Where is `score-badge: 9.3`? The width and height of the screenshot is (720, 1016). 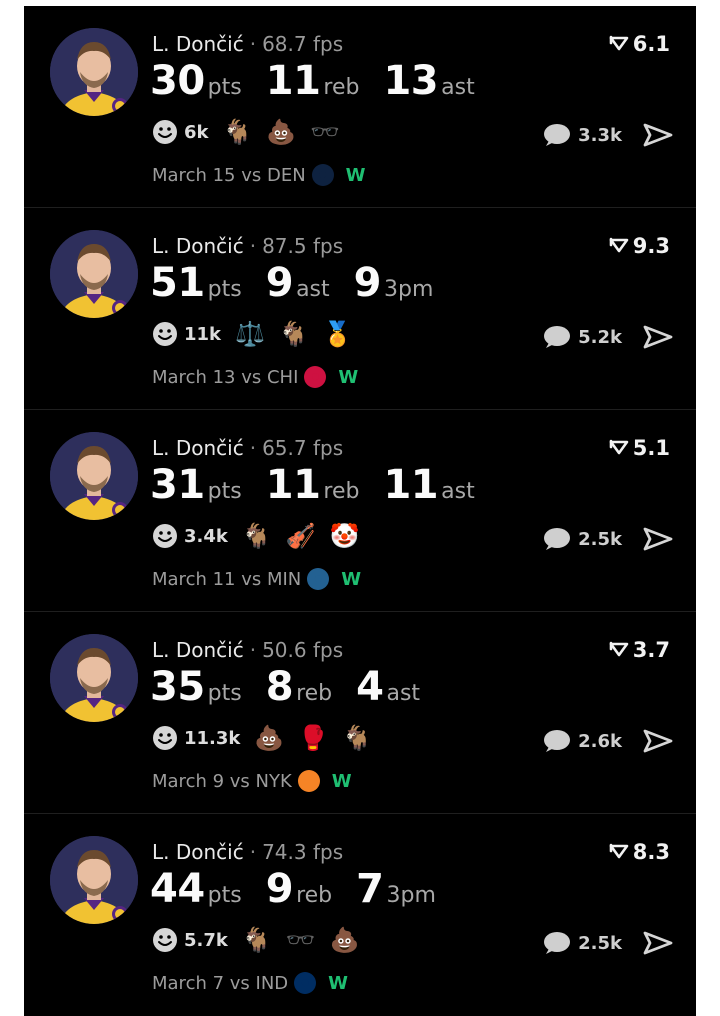 score-badge: 9.3 is located at coordinates (639, 246).